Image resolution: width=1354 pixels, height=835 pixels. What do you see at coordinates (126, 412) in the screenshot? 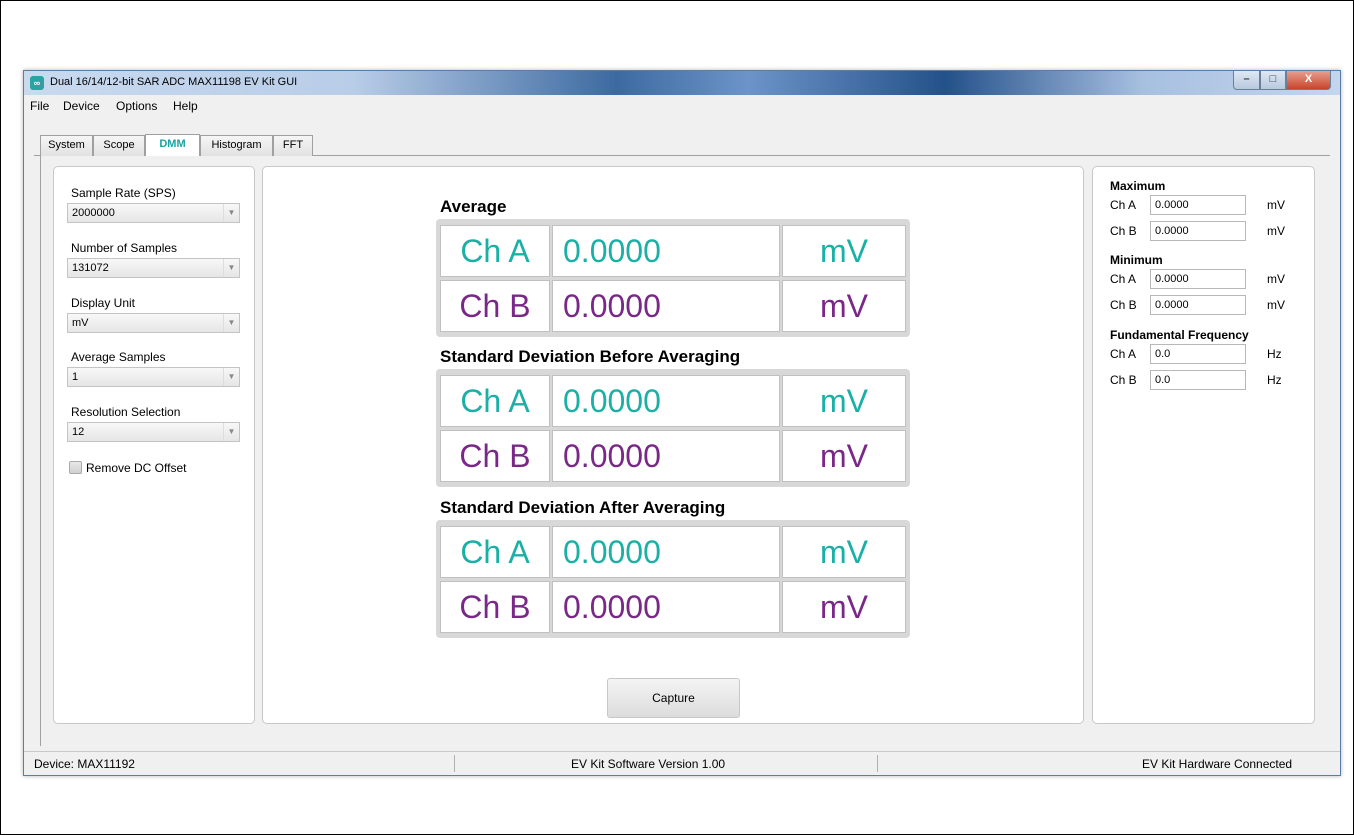
I see `resolution-label: Resolution Selection` at bounding box center [126, 412].